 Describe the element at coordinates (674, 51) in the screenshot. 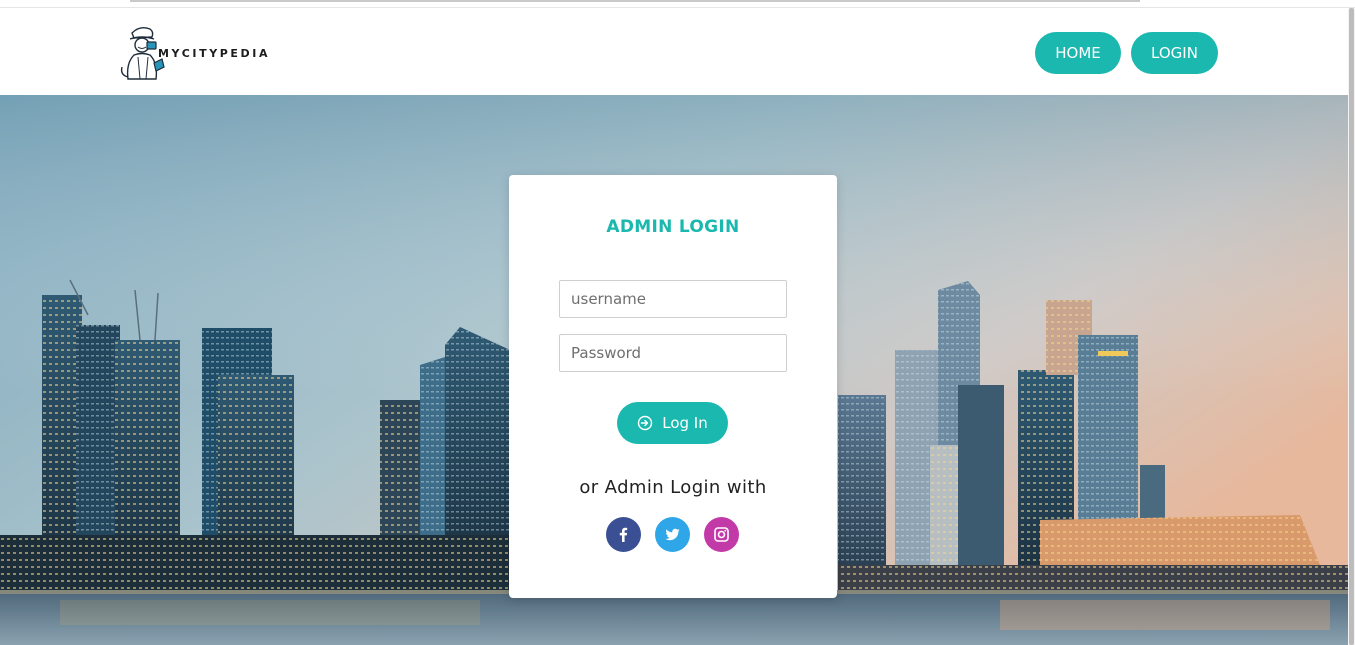

I see `navbar: MYCITYPEDIA HOME LOGIN` at that location.